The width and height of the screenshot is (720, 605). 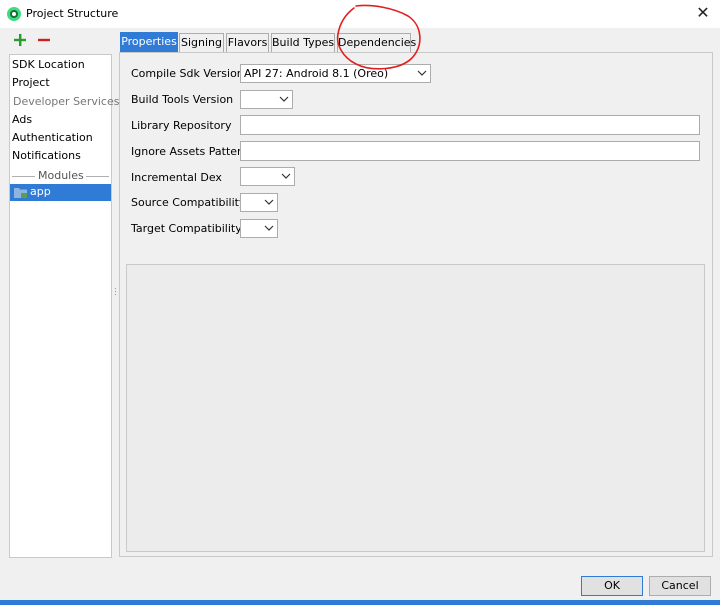 What do you see at coordinates (267, 176) in the screenshot?
I see `incremental-dex-dropdown` at bounding box center [267, 176].